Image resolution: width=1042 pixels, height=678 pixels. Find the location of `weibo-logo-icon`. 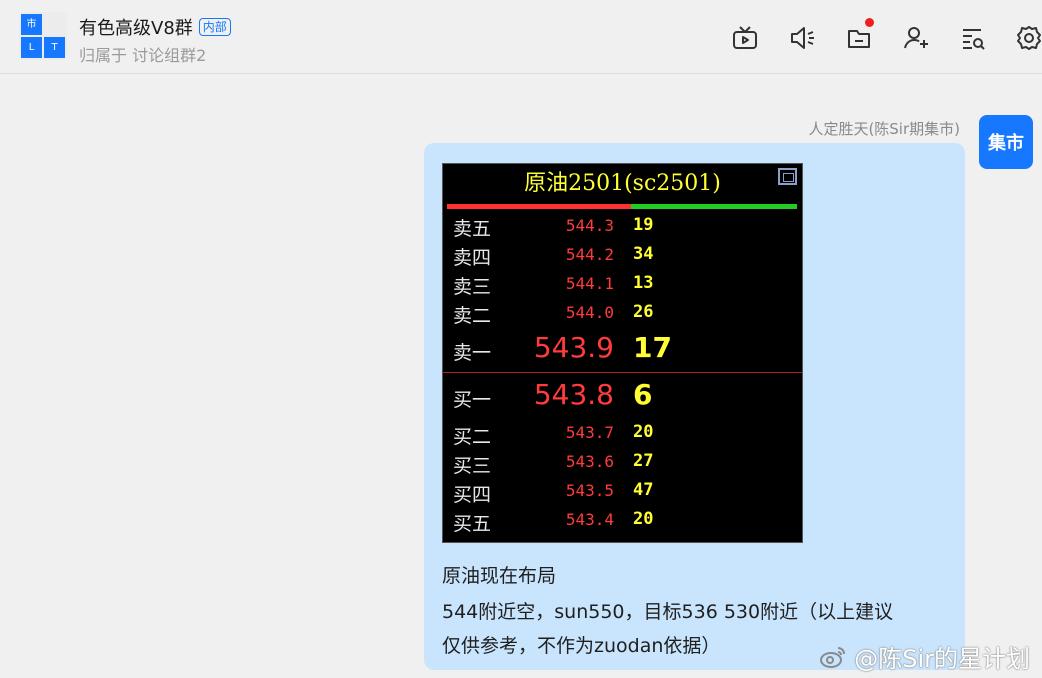

weibo-logo-icon is located at coordinates (833, 657).